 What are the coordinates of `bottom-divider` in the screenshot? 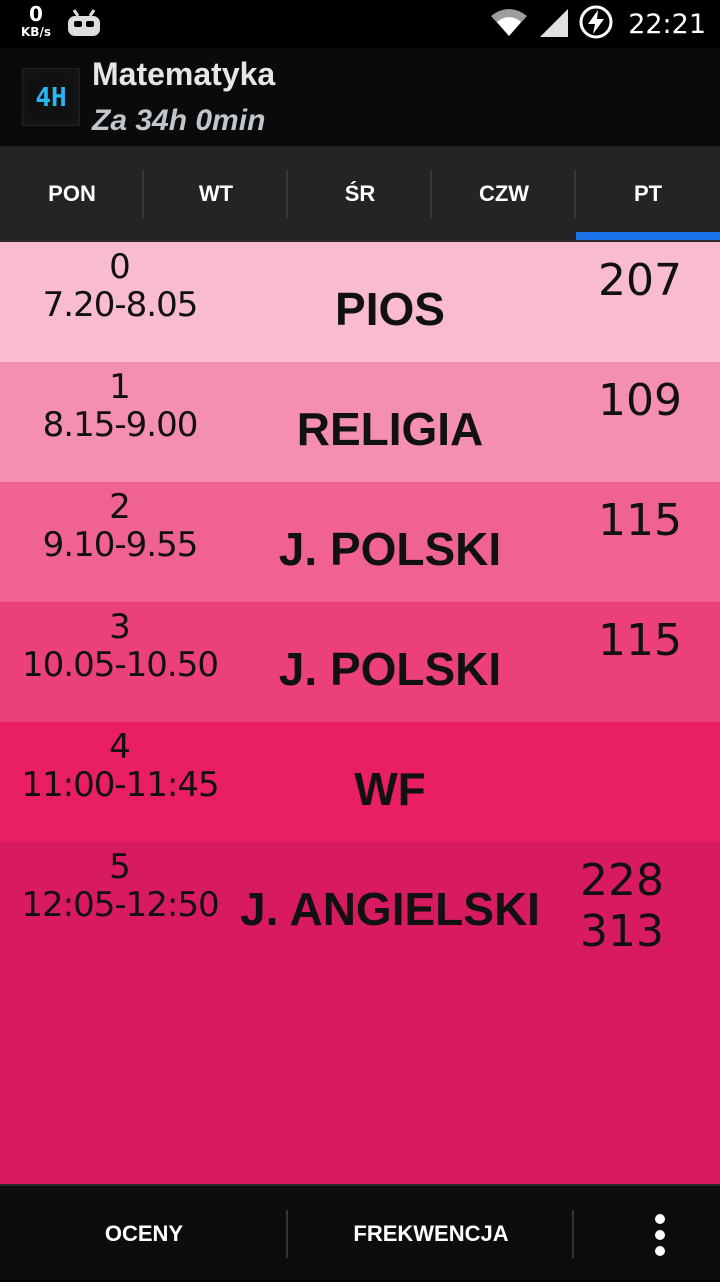 It's located at (573, 1234).